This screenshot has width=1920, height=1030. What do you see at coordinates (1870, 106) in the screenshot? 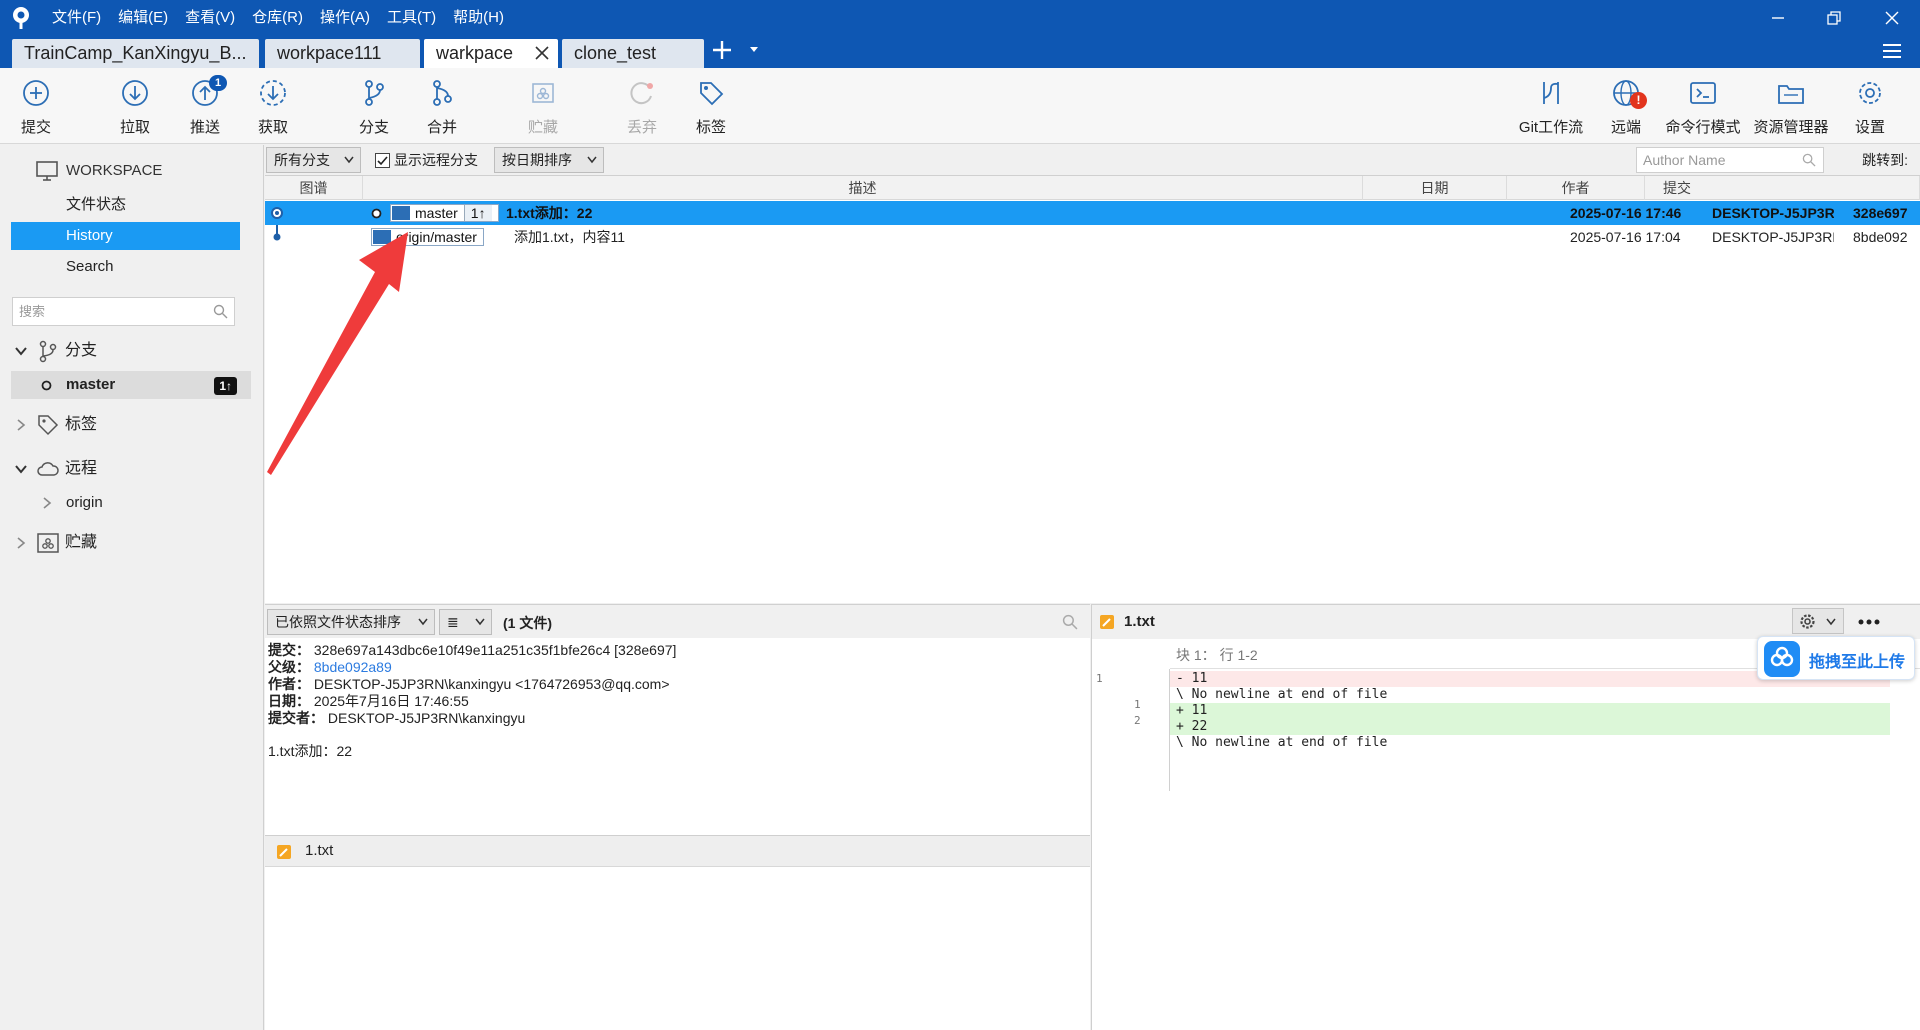
I see `settings-button: 设置` at bounding box center [1870, 106].